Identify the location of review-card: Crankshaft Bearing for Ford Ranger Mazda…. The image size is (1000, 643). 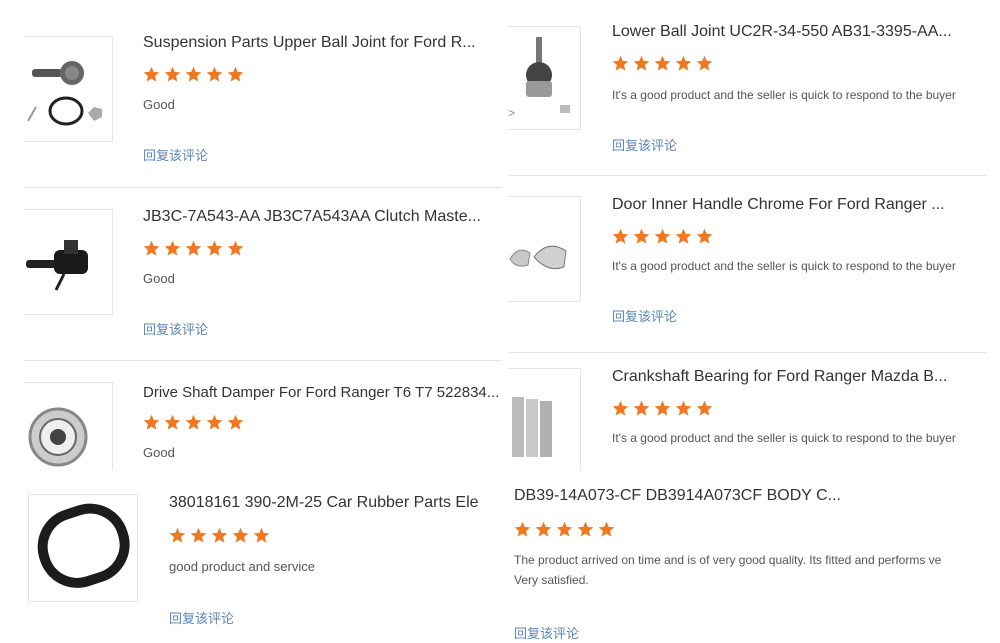
(747, 412).